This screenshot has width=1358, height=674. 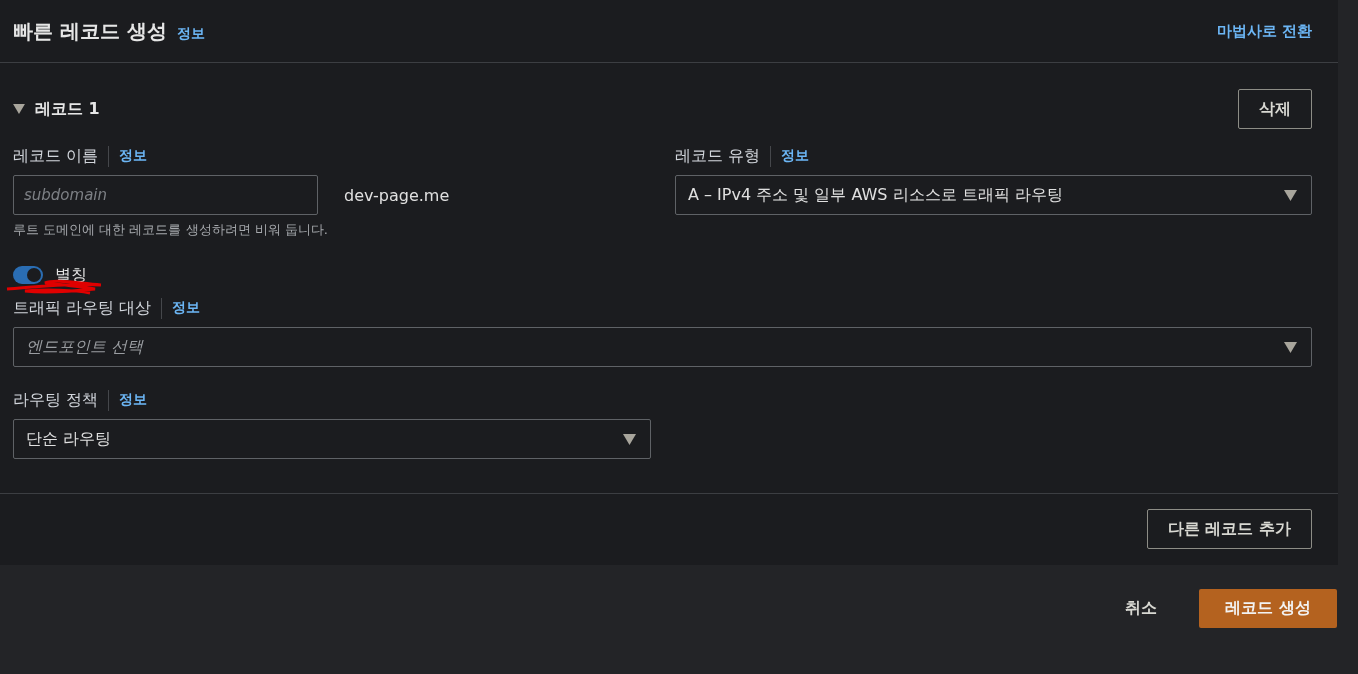 I want to click on field-hint: 루트 도메인에 대한 레코드를 생성하려면 비워 둡니다., so click(x=171, y=230).